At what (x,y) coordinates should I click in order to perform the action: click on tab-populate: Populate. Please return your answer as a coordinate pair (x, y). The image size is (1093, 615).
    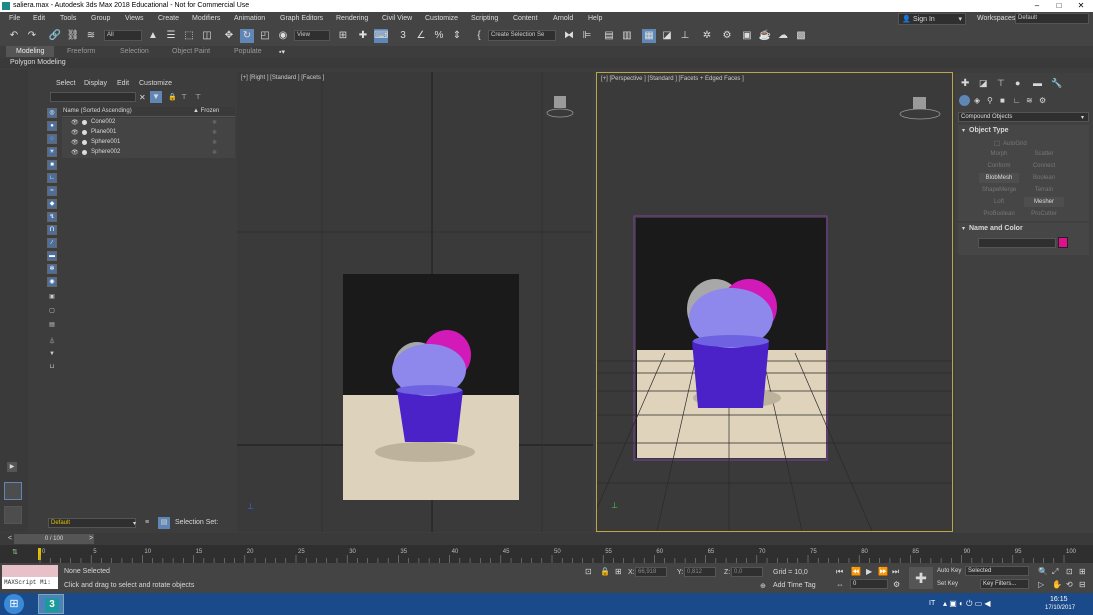
    Looking at the image, I should click on (248, 51).